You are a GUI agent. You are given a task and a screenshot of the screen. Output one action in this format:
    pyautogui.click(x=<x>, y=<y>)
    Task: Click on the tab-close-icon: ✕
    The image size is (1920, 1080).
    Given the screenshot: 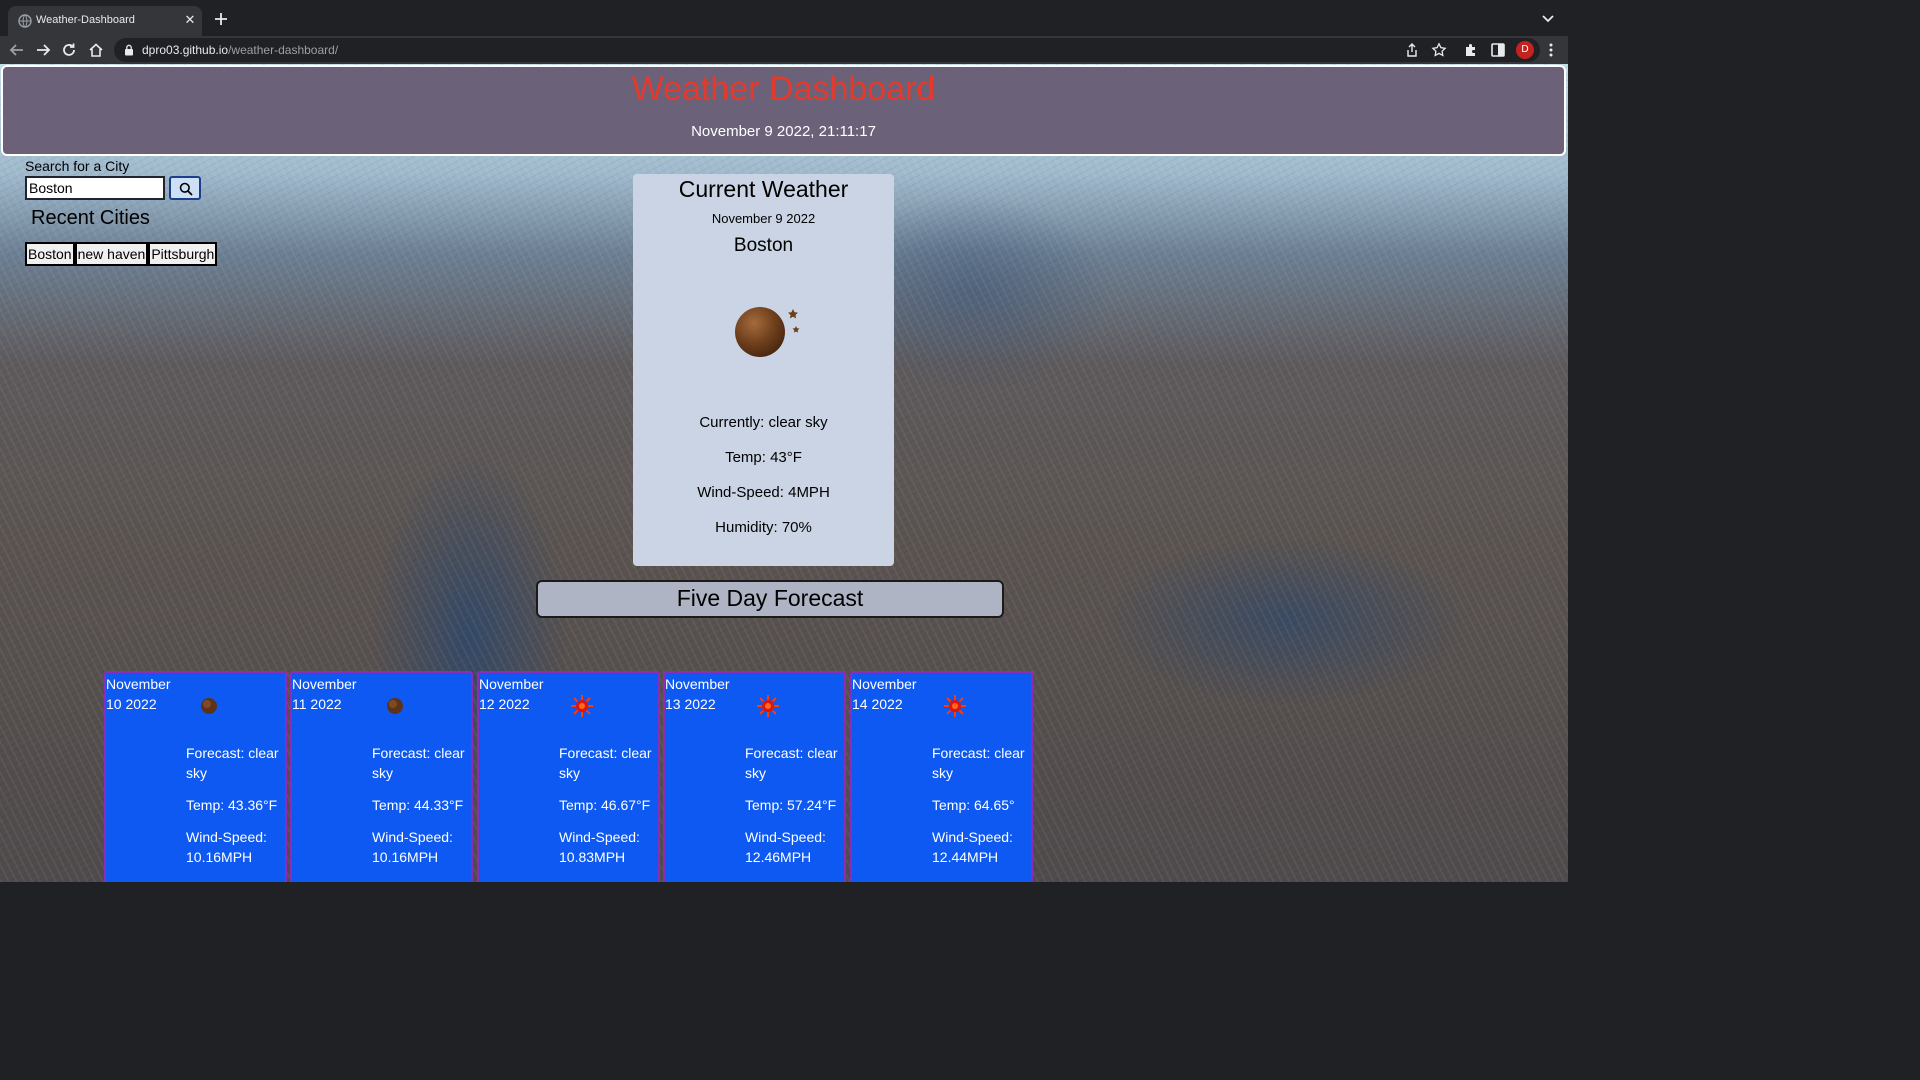 What is the action you would take?
    pyautogui.click(x=190, y=20)
    